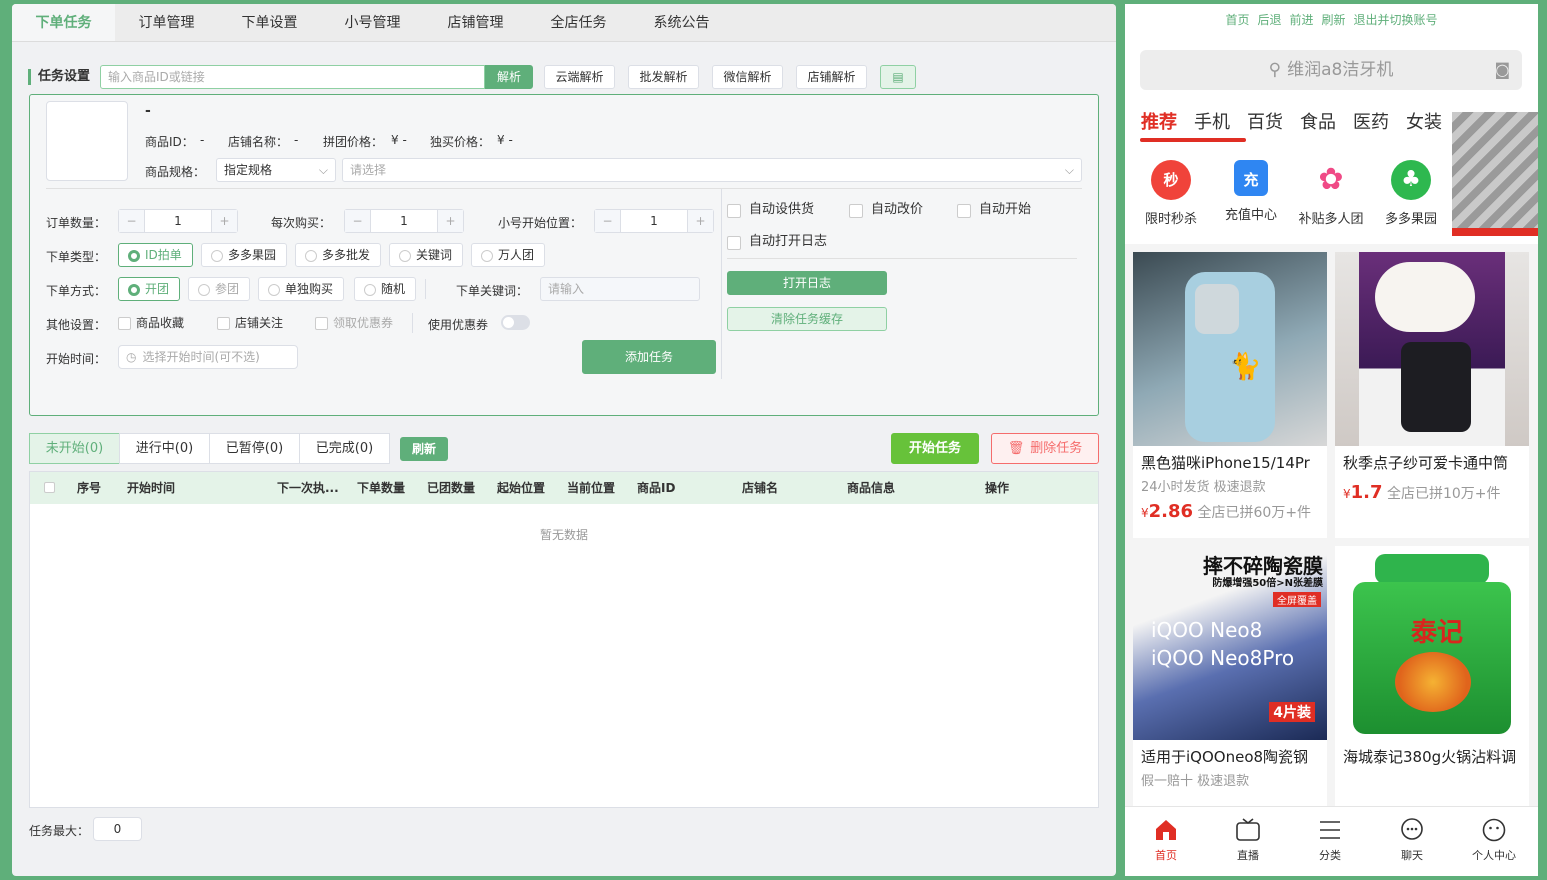  I want to click on search-icon: ⚲, so click(1275, 70).